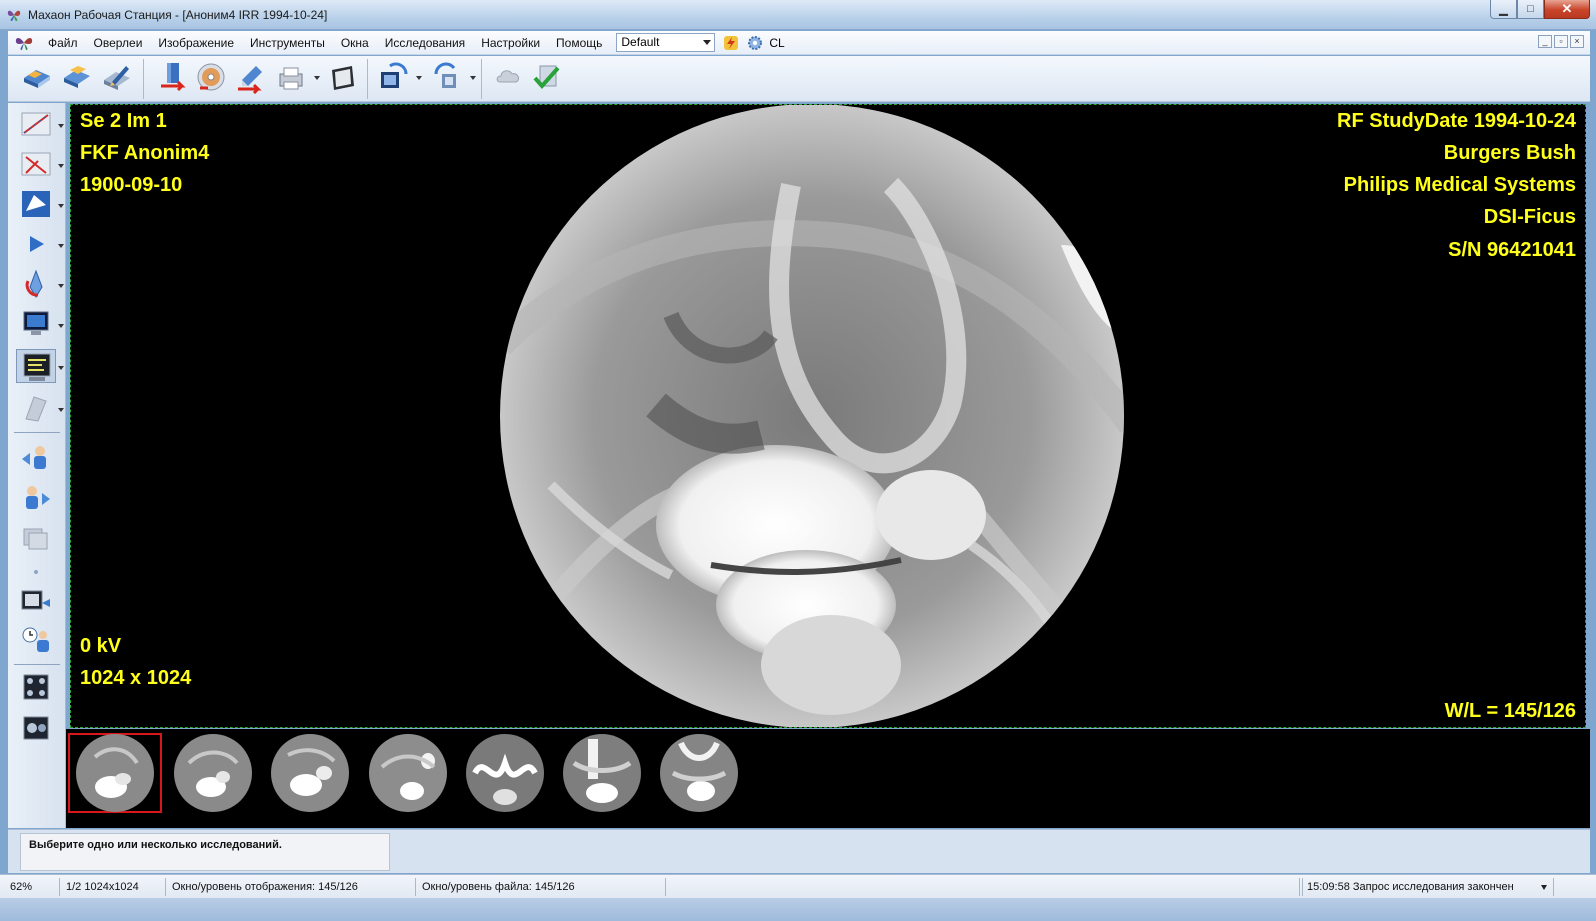  What do you see at coordinates (196, 43) in the screenshot?
I see `menu-image: Изображение` at bounding box center [196, 43].